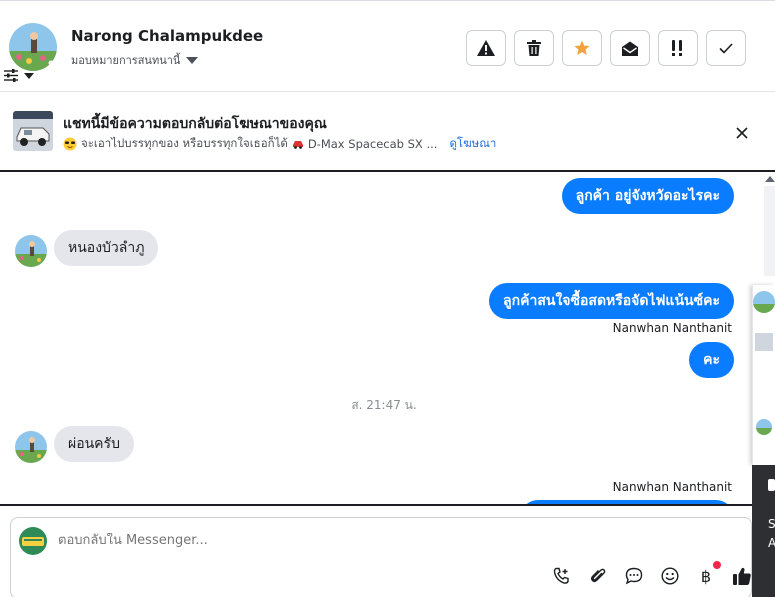  I want to click on scroll-up-arrow, so click(770, 179).